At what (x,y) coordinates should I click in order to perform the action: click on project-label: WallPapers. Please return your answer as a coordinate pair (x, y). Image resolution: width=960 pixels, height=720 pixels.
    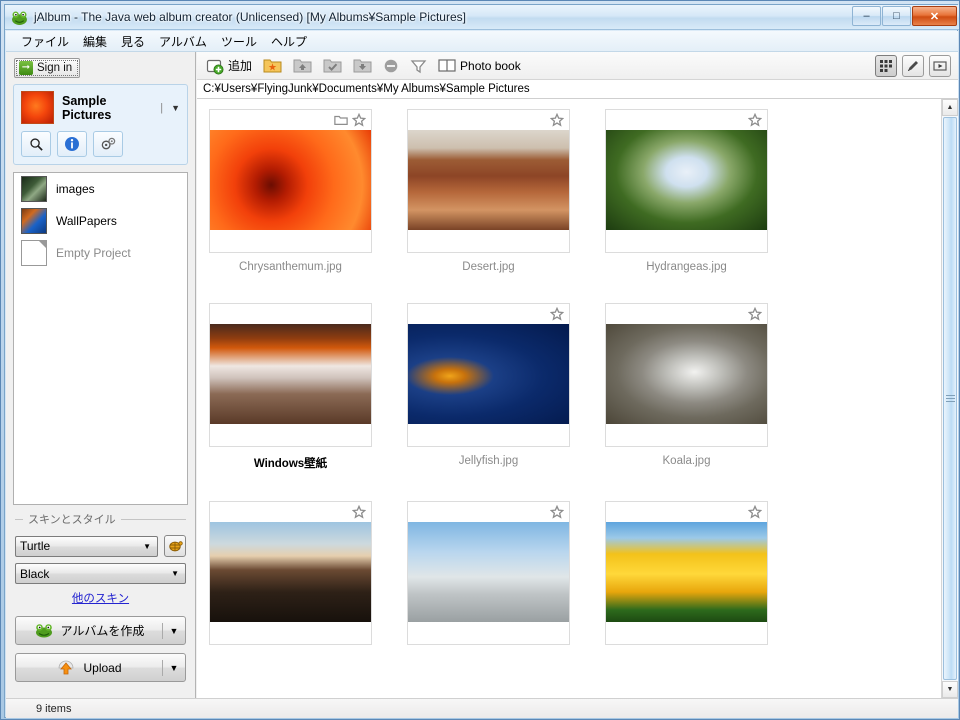
    Looking at the image, I should click on (86, 221).